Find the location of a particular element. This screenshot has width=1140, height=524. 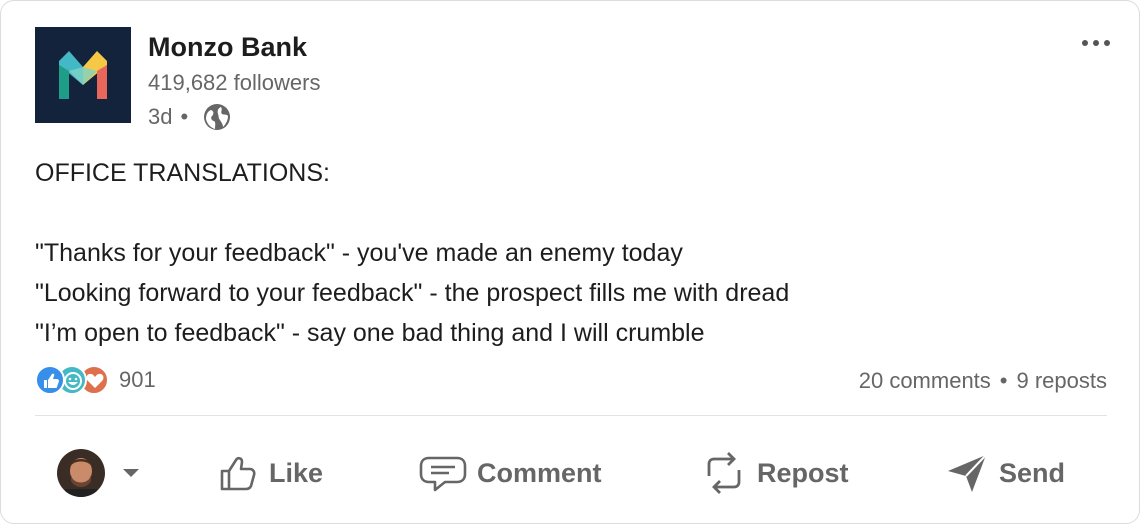

chevron-down-icon is located at coordinates (131, 473).